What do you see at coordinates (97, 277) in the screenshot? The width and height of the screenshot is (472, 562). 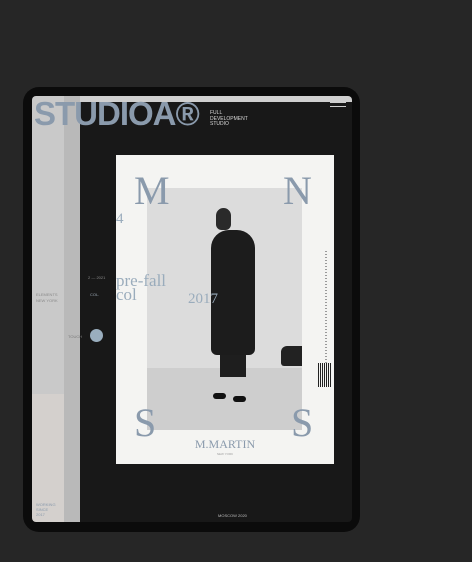 I see `index-label: 2 — 2021` at bounding box center [97, 277].